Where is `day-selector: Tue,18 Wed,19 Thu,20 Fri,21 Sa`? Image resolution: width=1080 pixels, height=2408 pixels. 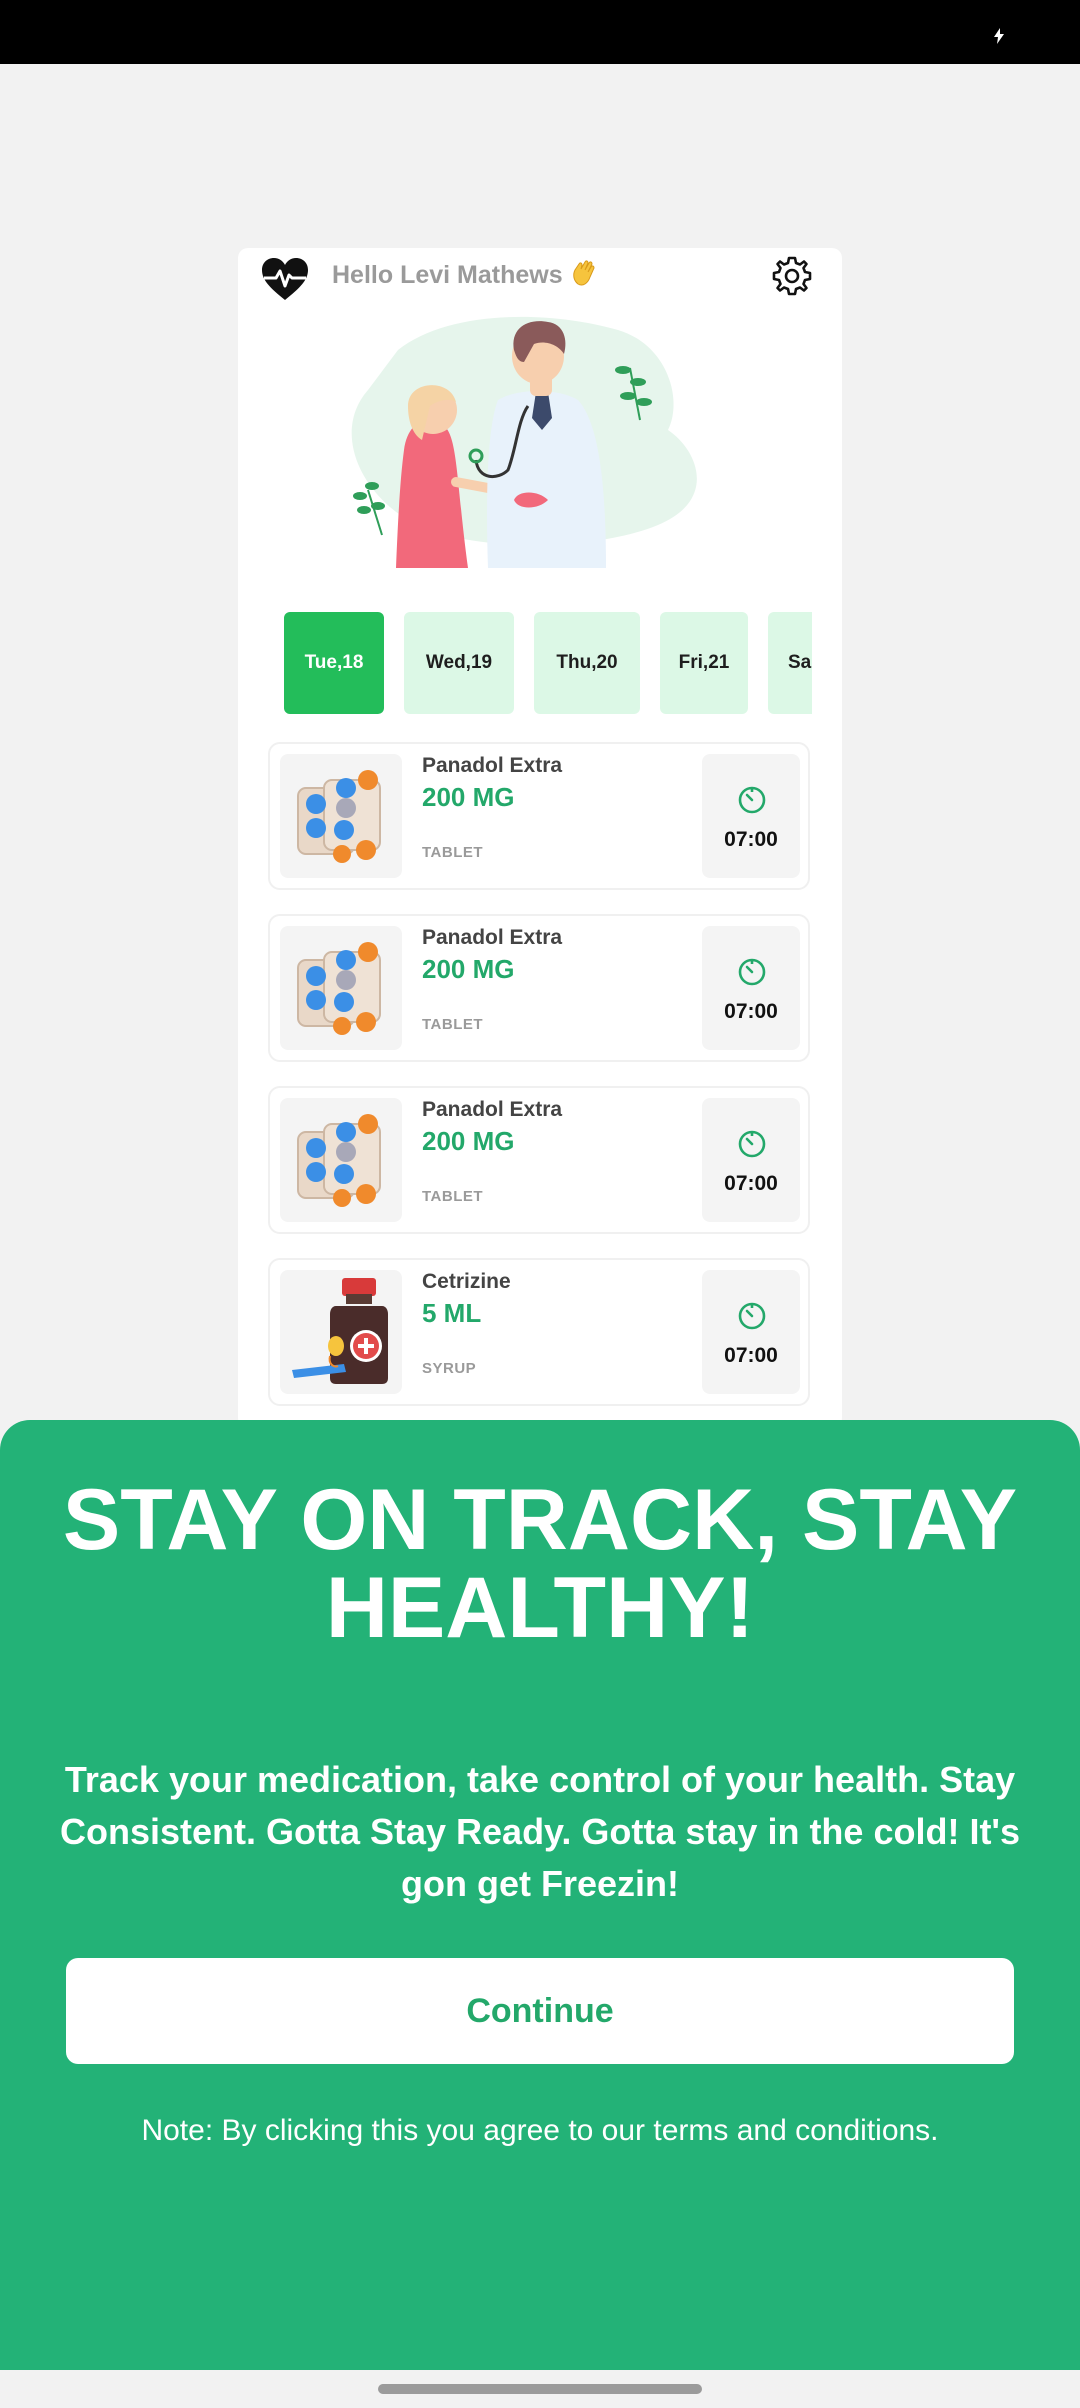 day-selector: Tue,18 Wed,19 Thu,20 Fri,21 Sa is located at coordinates (548, 664).